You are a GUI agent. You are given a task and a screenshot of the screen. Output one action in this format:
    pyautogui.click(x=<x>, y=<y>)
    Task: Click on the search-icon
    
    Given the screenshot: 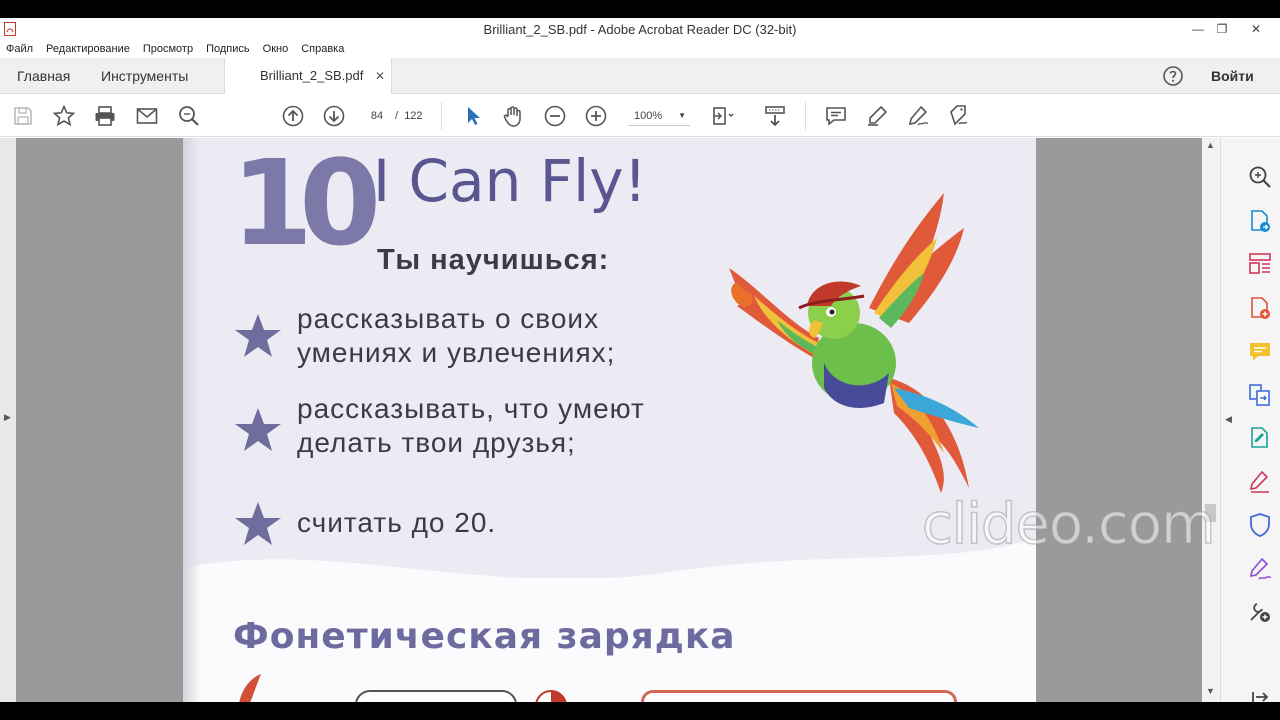 What is the action you would take?
    pyautogui.click(x=189, y=116)
    